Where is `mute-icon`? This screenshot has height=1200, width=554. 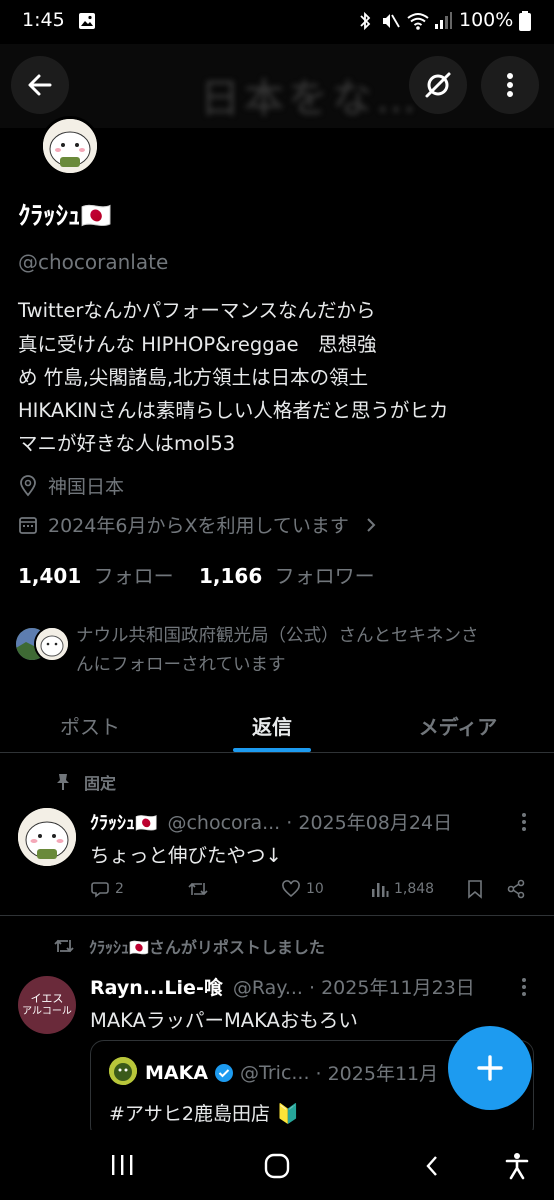 mute-icon is located at coordinates (390, 21).